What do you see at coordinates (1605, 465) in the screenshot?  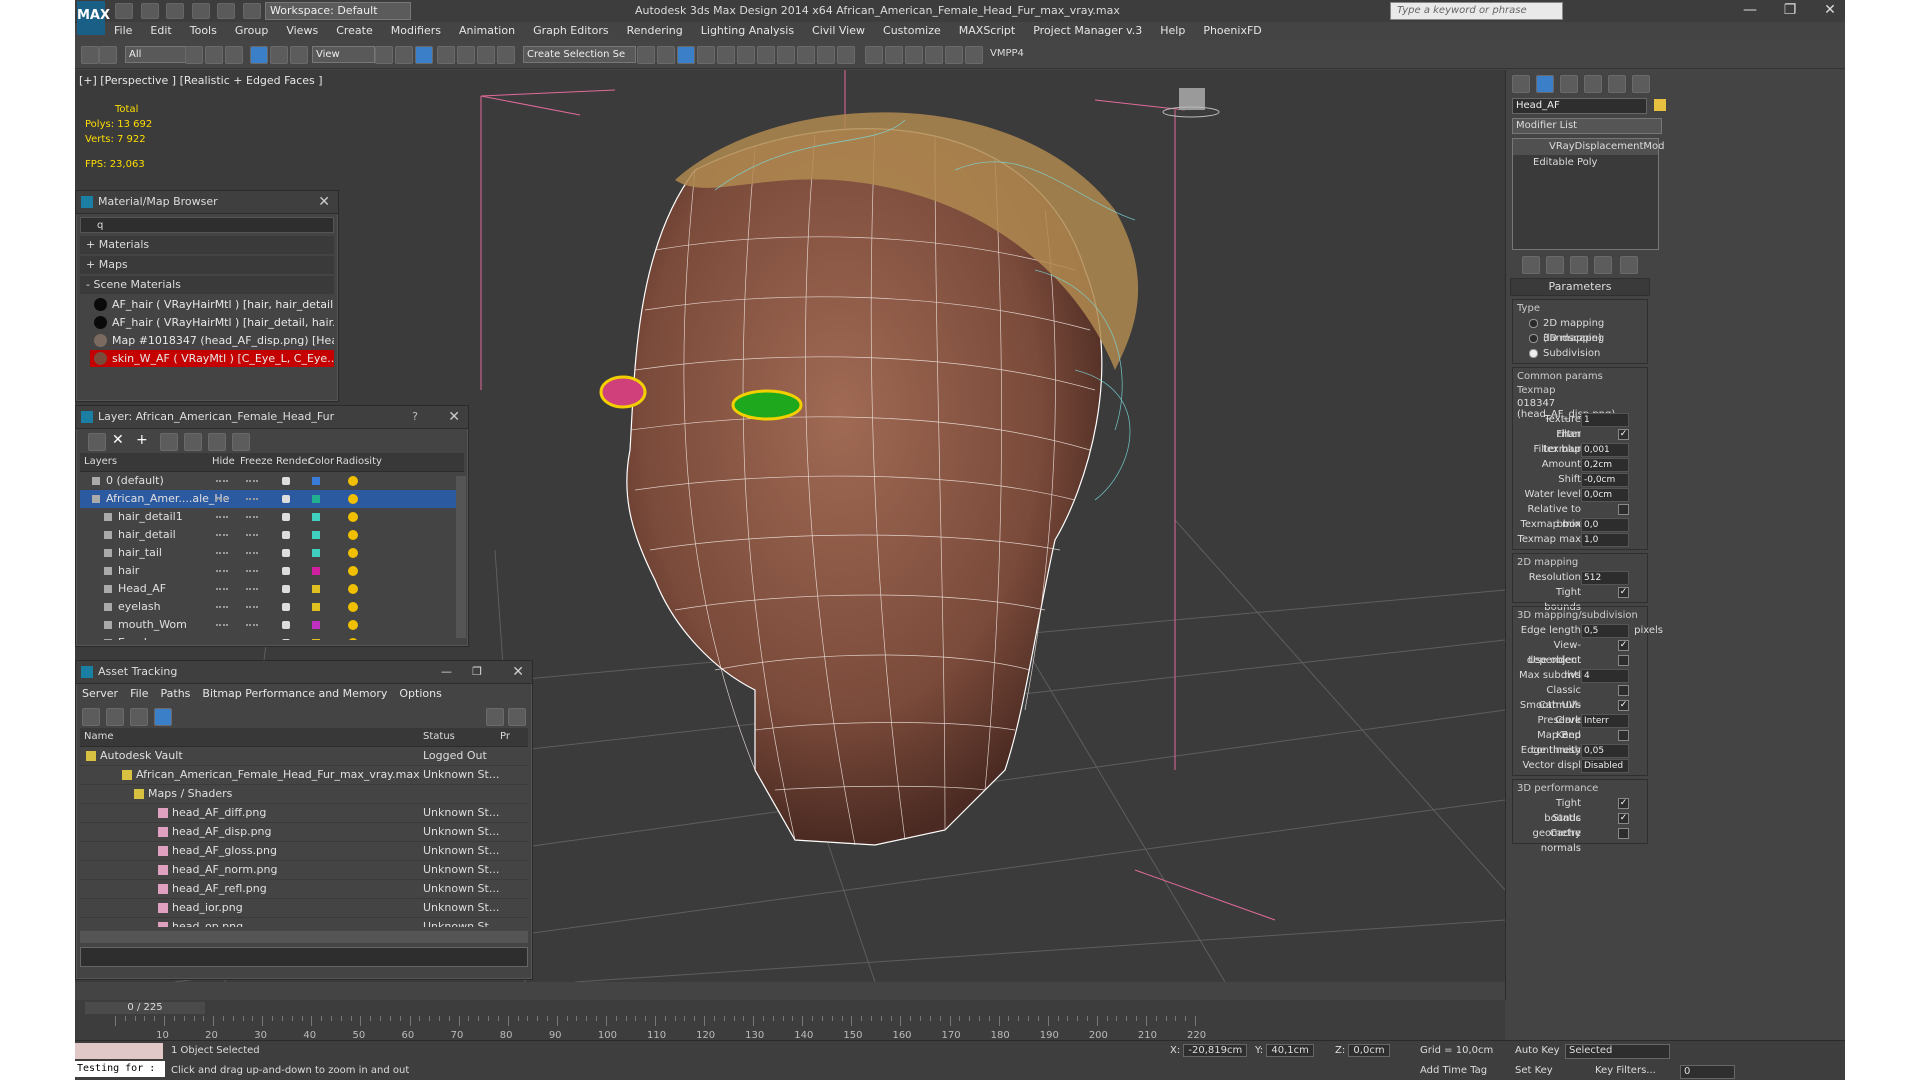 I see `param-spinner: 0,2cm` at bounding box center [1605, 465].